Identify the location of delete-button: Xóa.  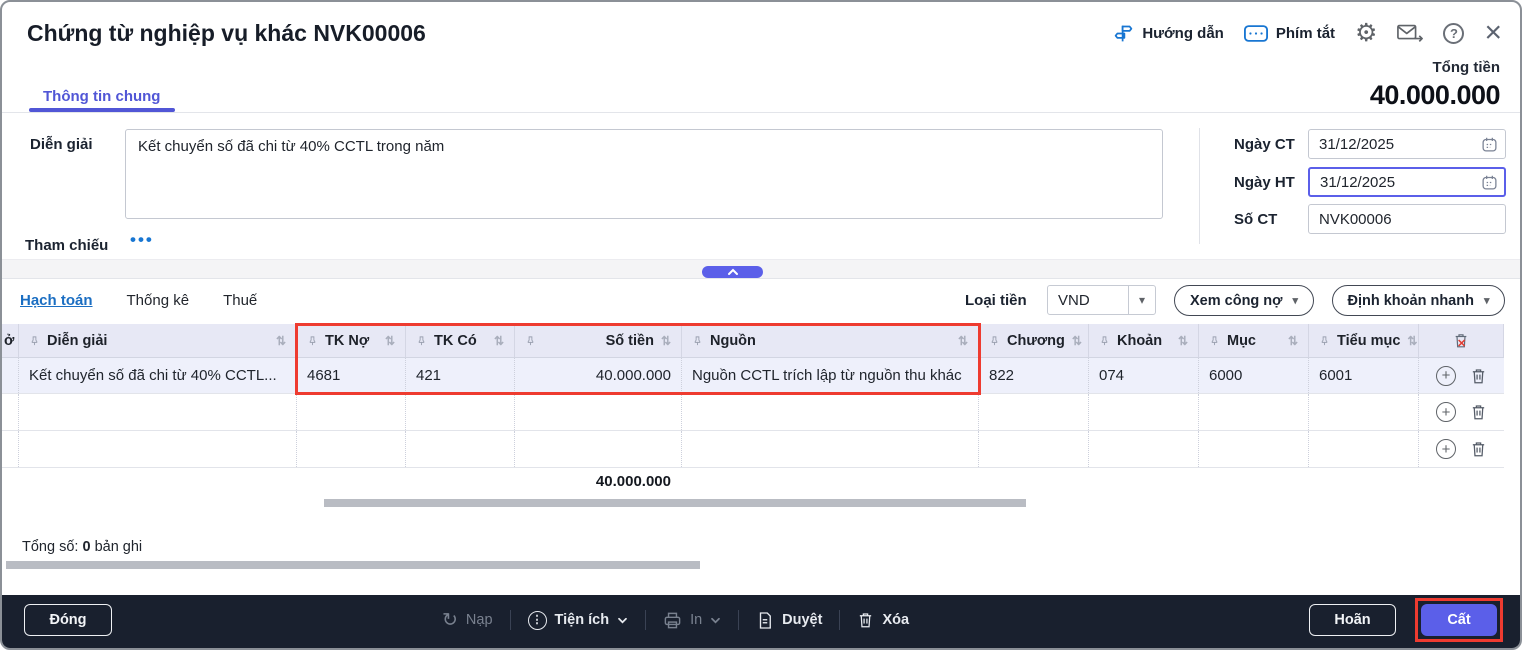
(883, 620).